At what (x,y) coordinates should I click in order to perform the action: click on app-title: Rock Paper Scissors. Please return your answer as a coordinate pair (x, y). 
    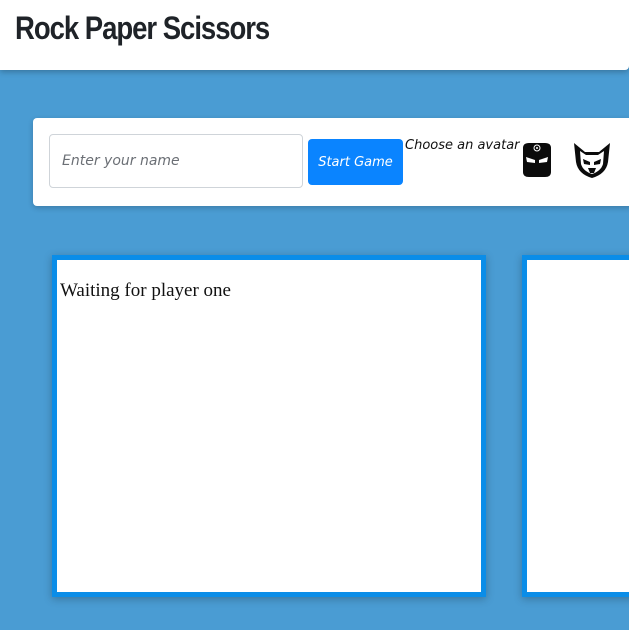
    Looking at the image, I should click on (142, 28).